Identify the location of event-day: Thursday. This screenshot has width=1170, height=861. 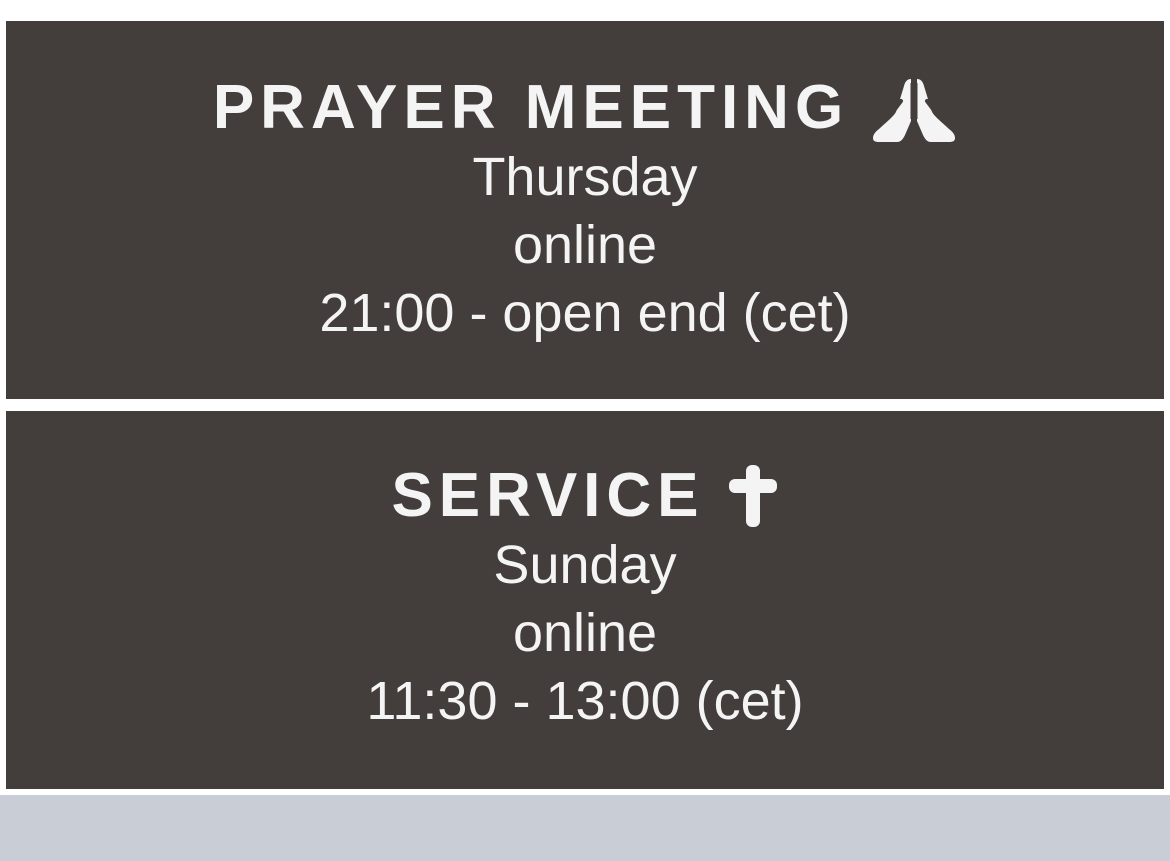
(585, 177).